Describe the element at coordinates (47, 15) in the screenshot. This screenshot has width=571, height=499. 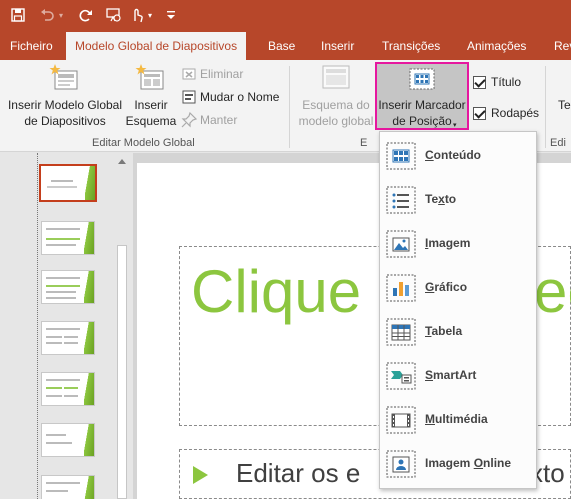
I see `undo-icon` at that location.